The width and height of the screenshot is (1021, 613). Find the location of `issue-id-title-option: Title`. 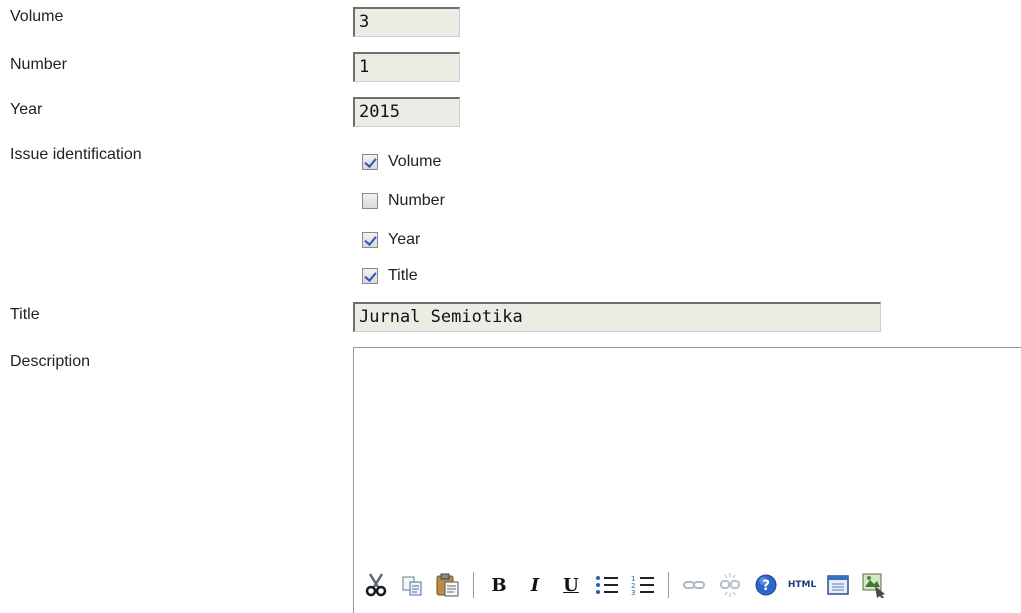

issue-id-title-option: Title is located at coordinates (390, 276).